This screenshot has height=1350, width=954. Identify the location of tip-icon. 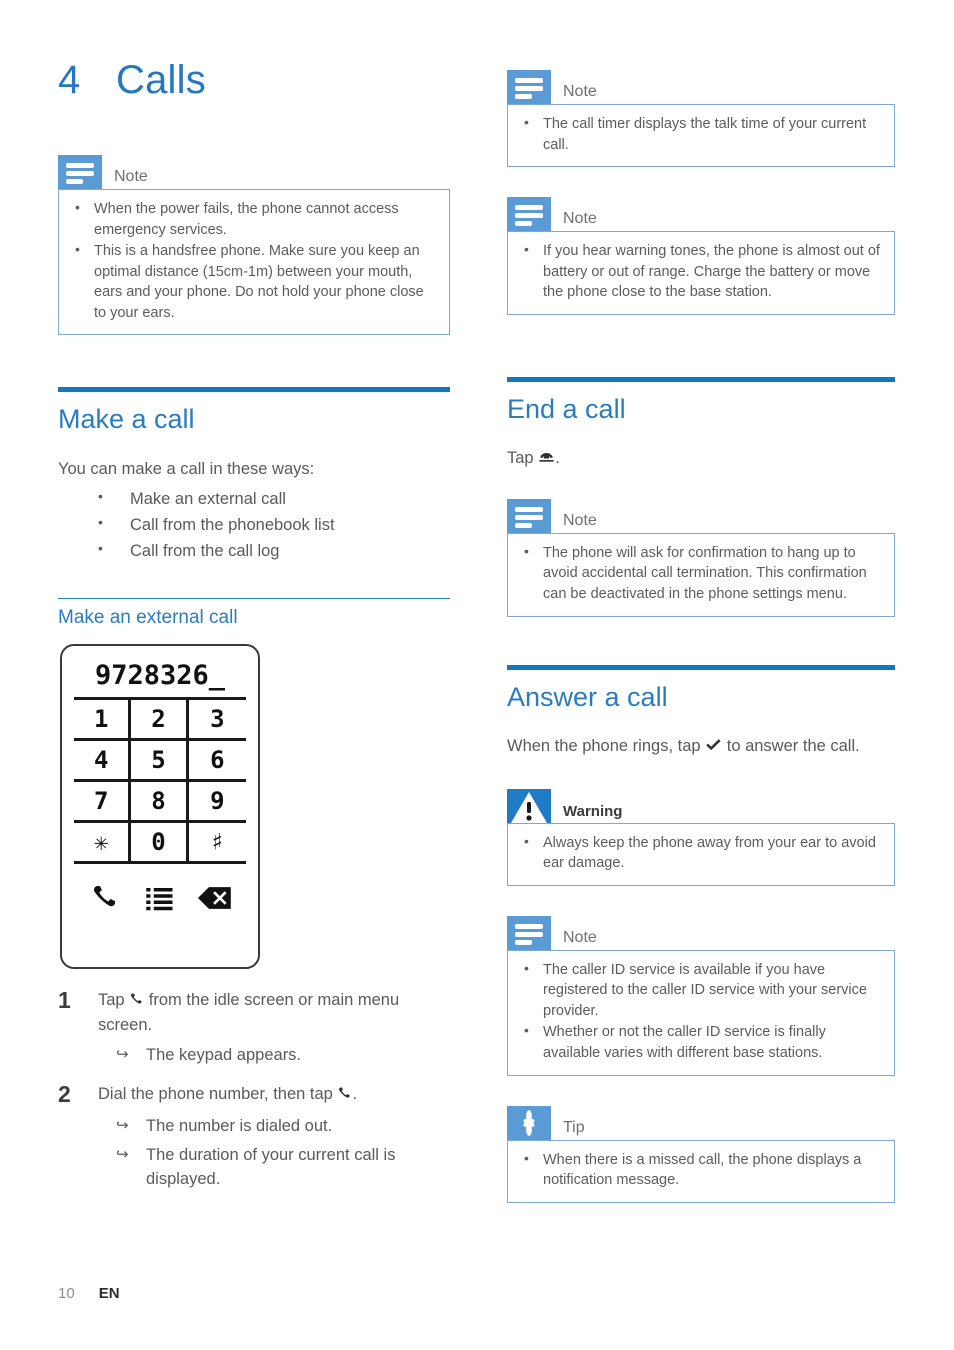
(529, 1122).